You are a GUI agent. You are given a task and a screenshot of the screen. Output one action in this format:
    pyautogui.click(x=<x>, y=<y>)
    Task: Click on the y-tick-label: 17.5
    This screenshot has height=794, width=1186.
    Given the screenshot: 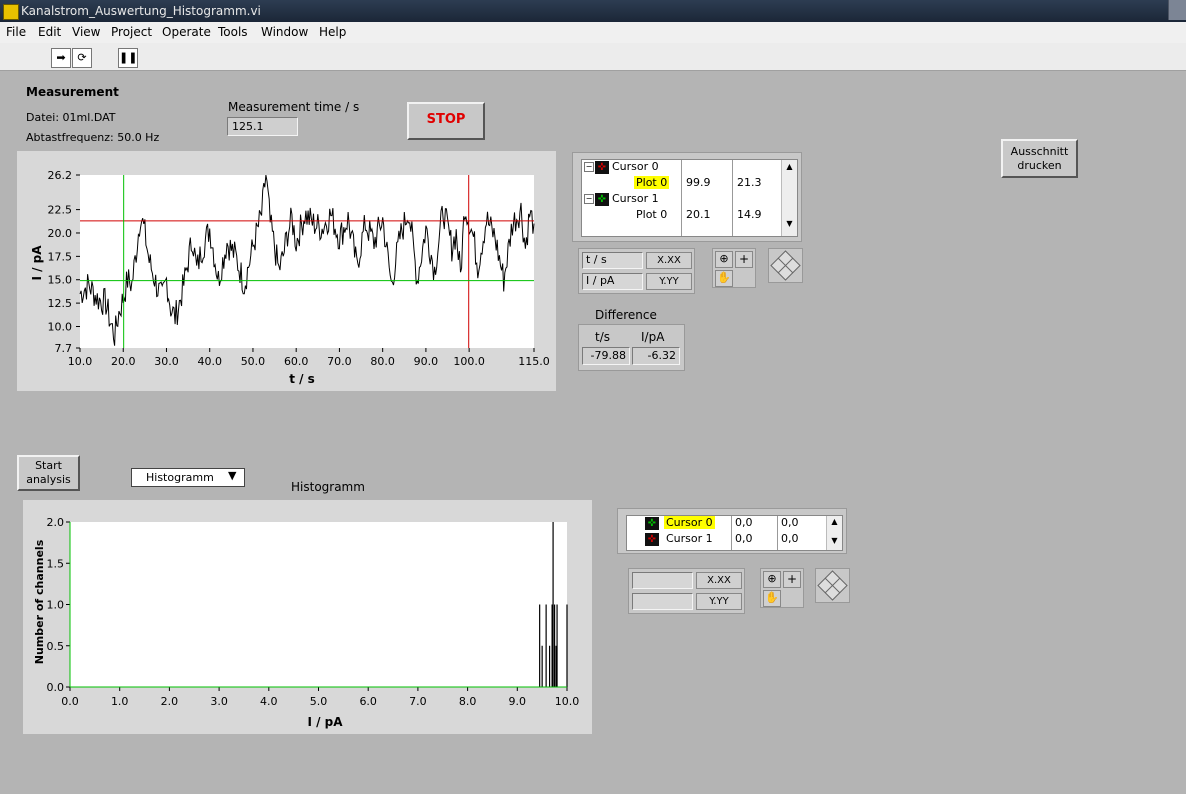 What is the action you would take?
    pyautogui.click(x=60, y=256)
    